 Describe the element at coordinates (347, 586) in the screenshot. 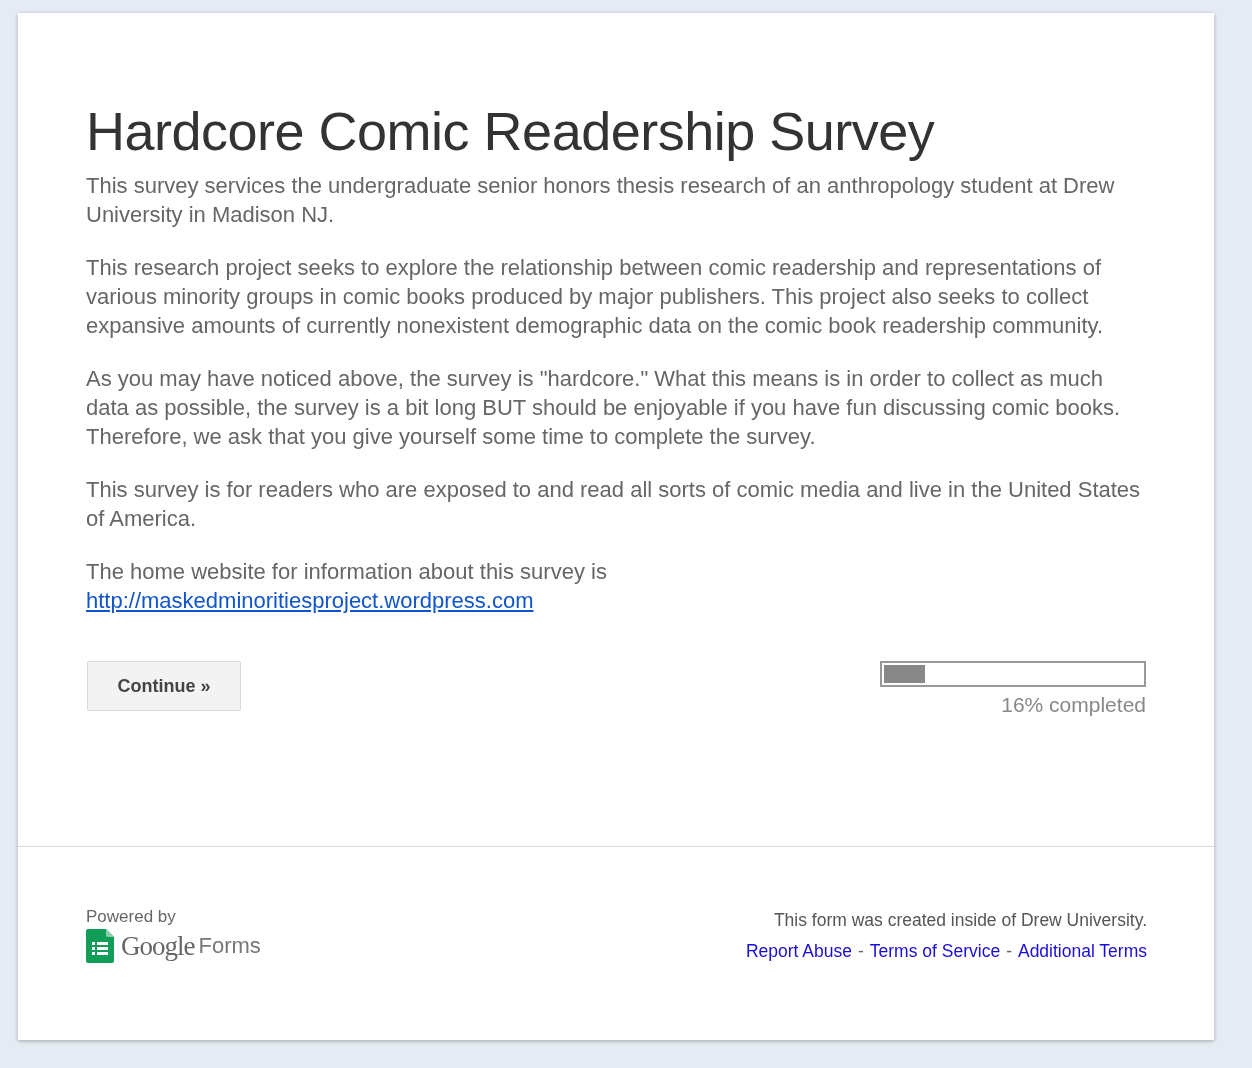

I see `description-paragraph: The home website for information about this survey is http://maskedminoritiesproject.wordpress.com` at that location.